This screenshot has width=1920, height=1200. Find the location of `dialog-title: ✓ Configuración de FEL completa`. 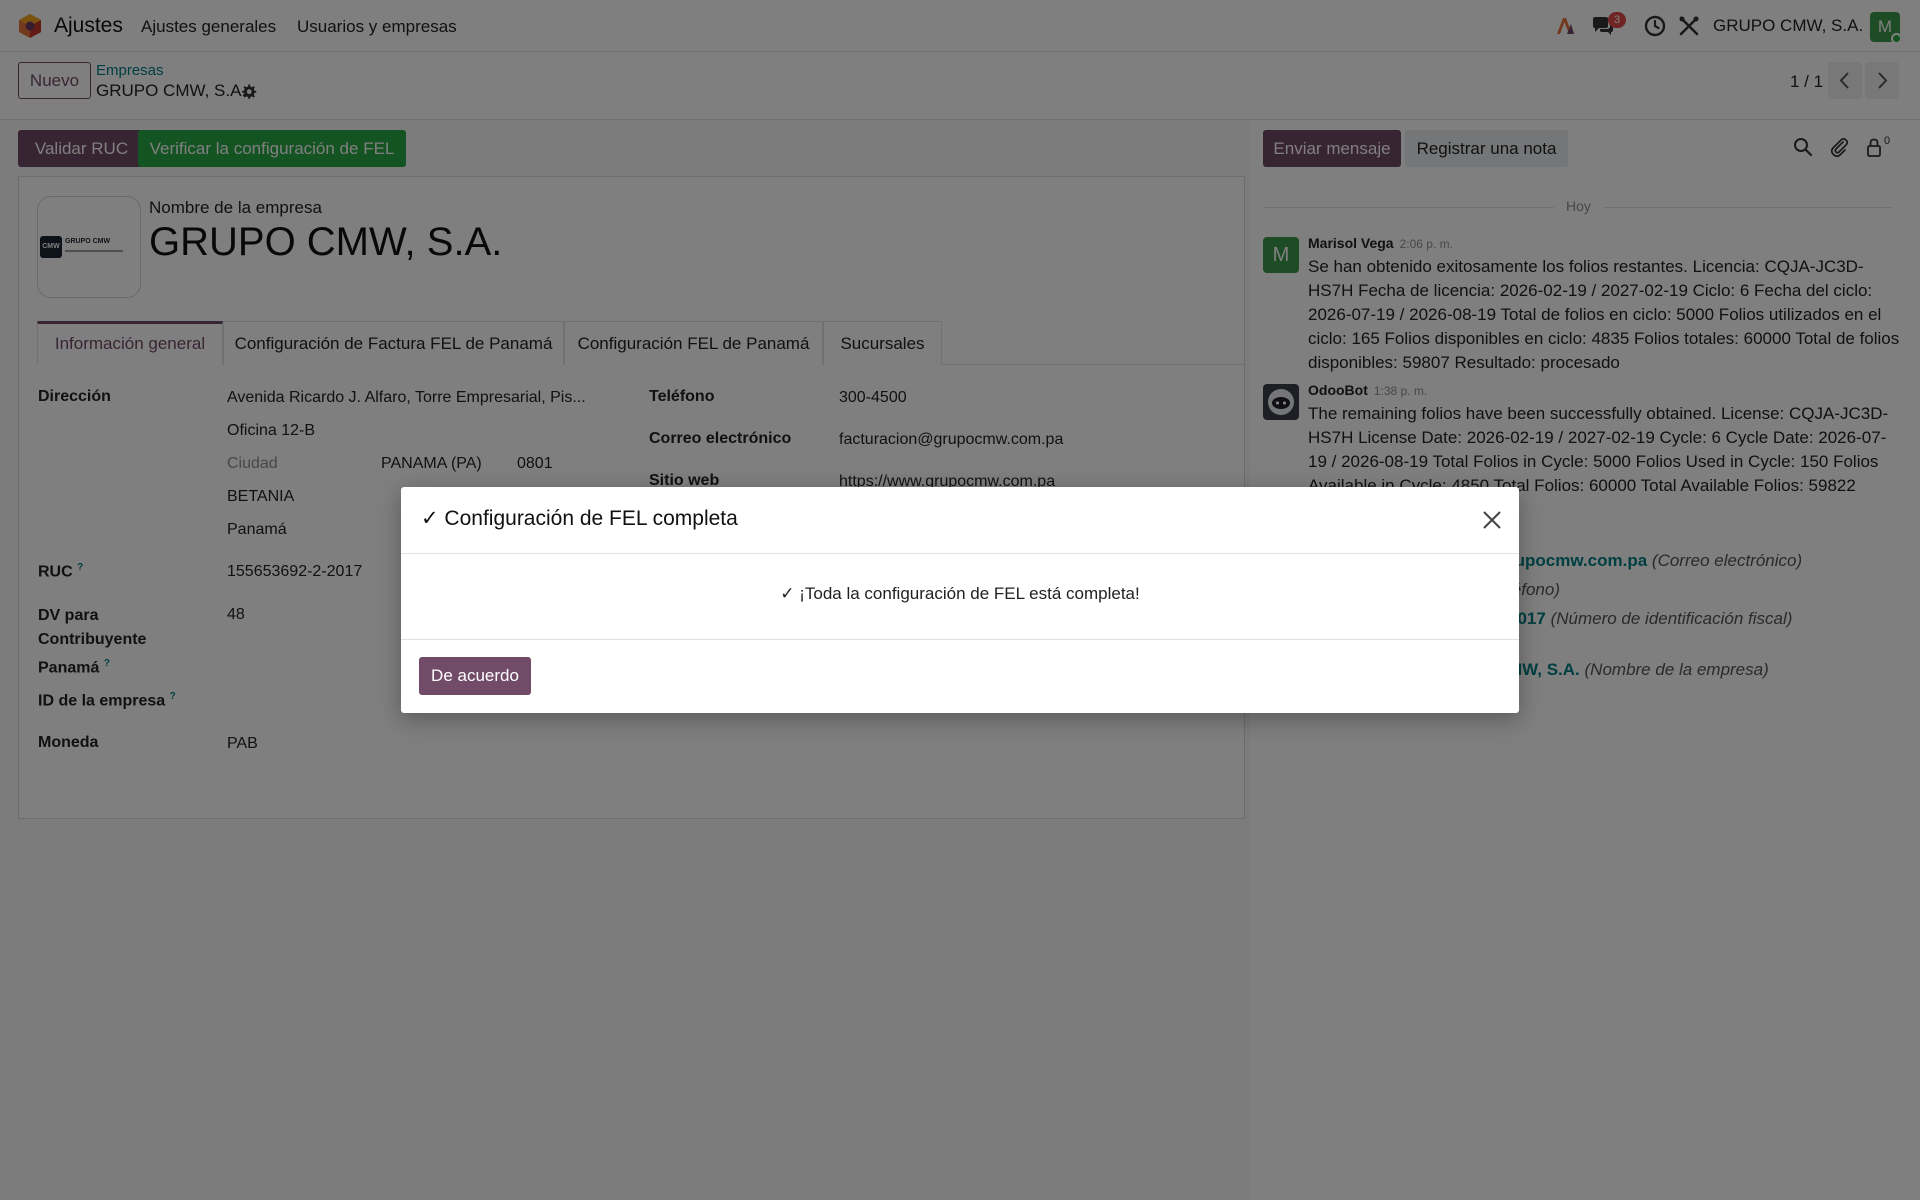

dialog-title: ✓ Configuración de FEL completa is located at coordinates (579, 518).